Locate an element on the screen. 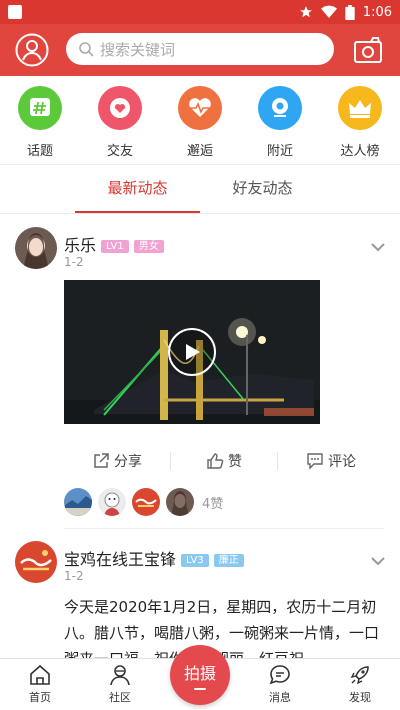 The height and width of the screenshot is (710, 400). play-button is located at coordinates (192, 352).